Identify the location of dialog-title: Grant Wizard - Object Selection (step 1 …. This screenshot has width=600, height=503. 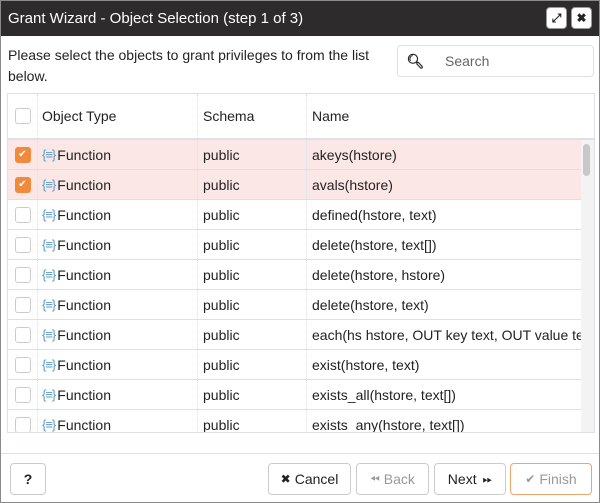
(156, 18).